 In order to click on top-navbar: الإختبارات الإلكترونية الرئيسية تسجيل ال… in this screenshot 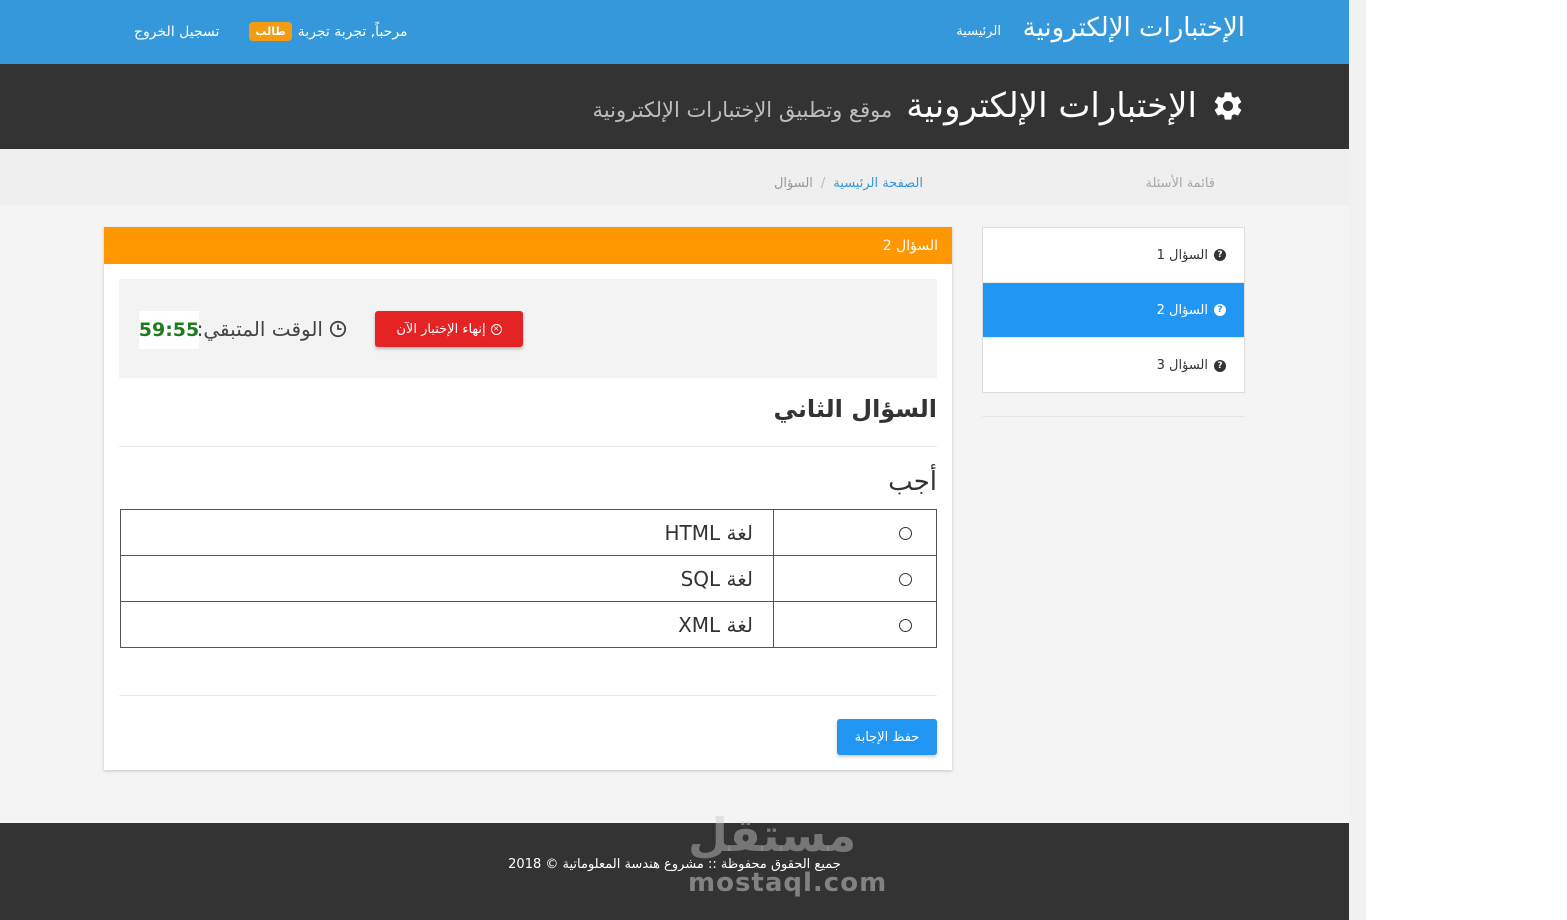, I will do `click(674, 32)`.